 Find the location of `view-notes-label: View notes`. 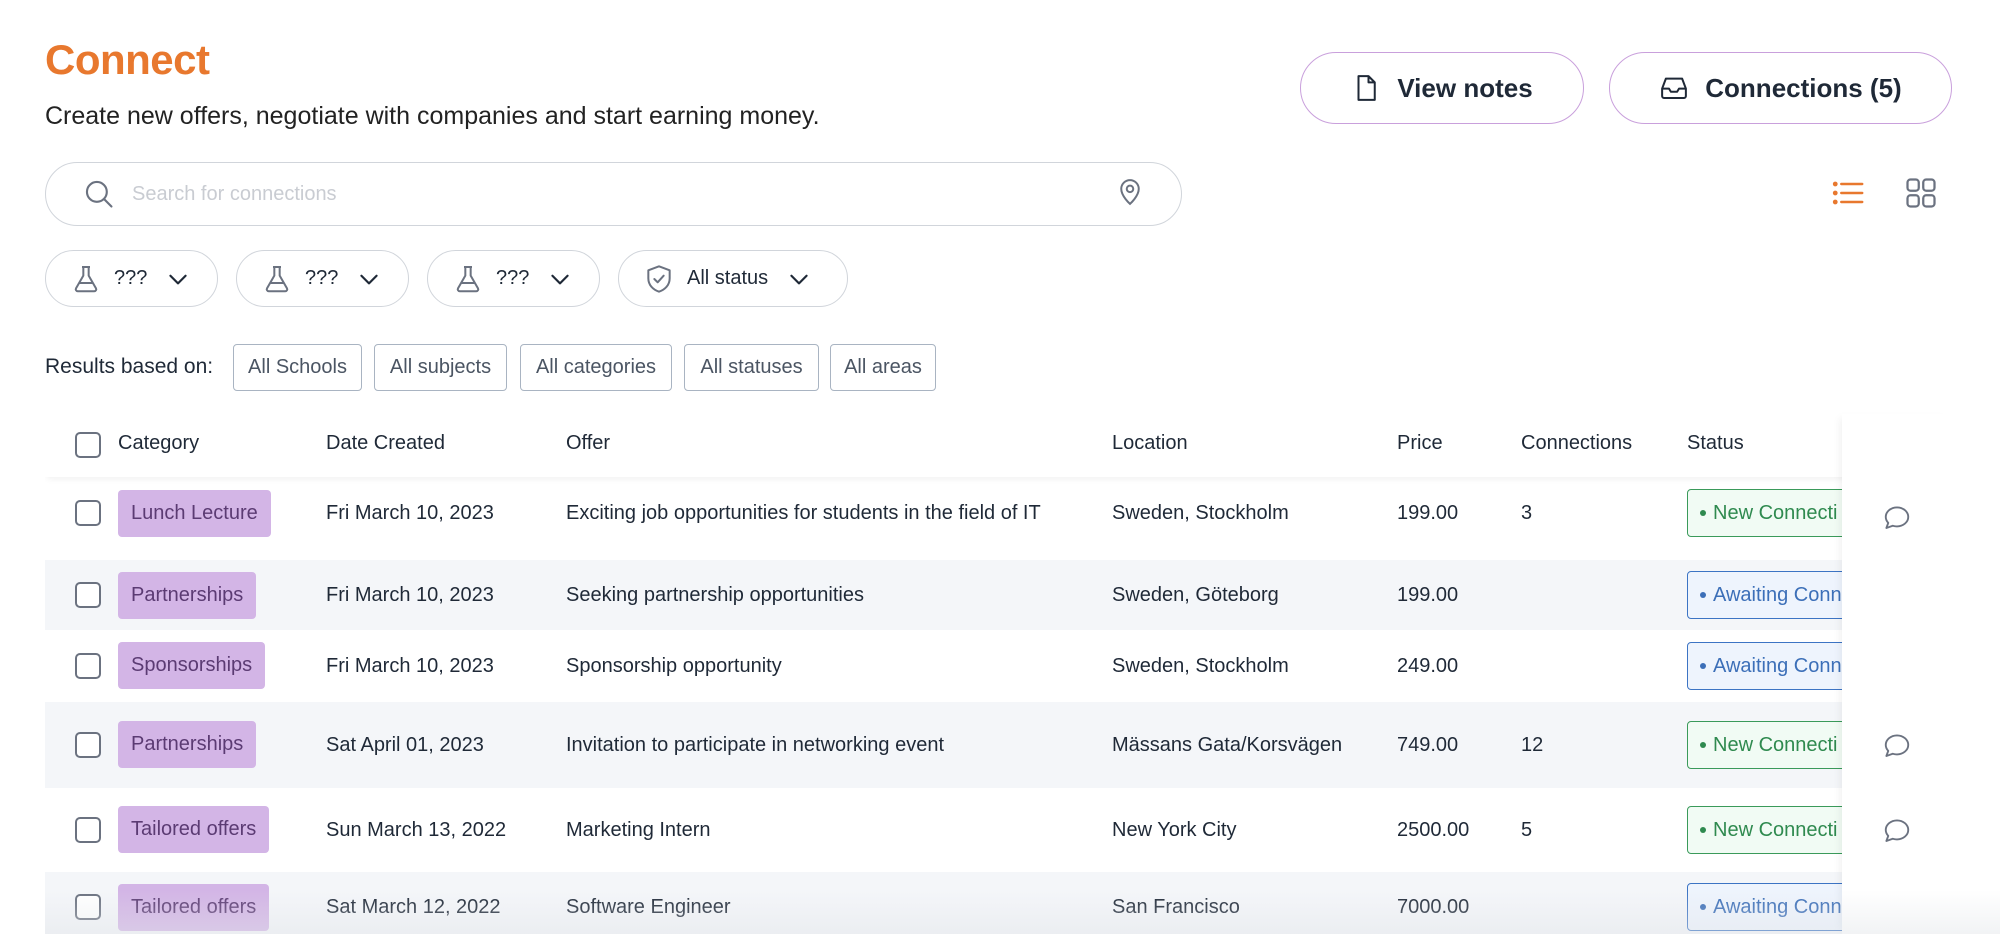

view-notes-label: View notes is located at coordinates (1465, 87).